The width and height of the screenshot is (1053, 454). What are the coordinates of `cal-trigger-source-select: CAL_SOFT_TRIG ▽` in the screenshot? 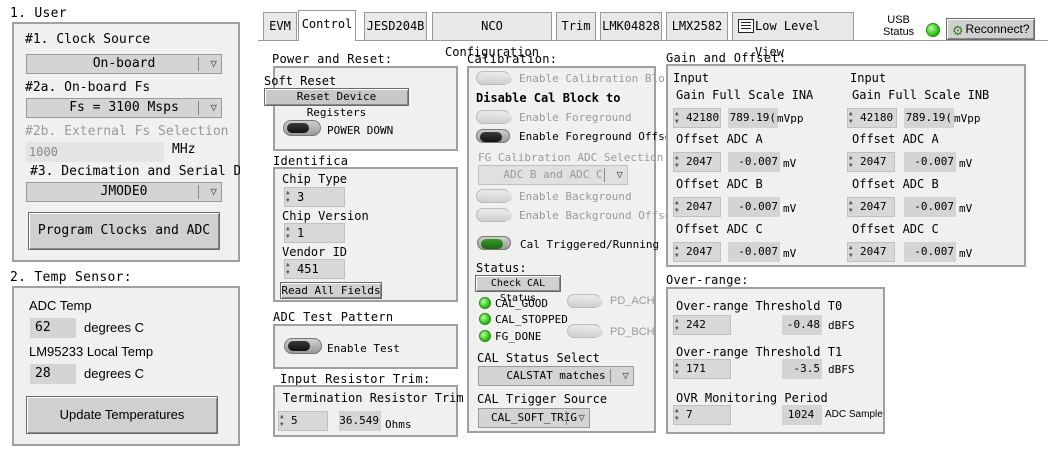 It's located at (534, 418).